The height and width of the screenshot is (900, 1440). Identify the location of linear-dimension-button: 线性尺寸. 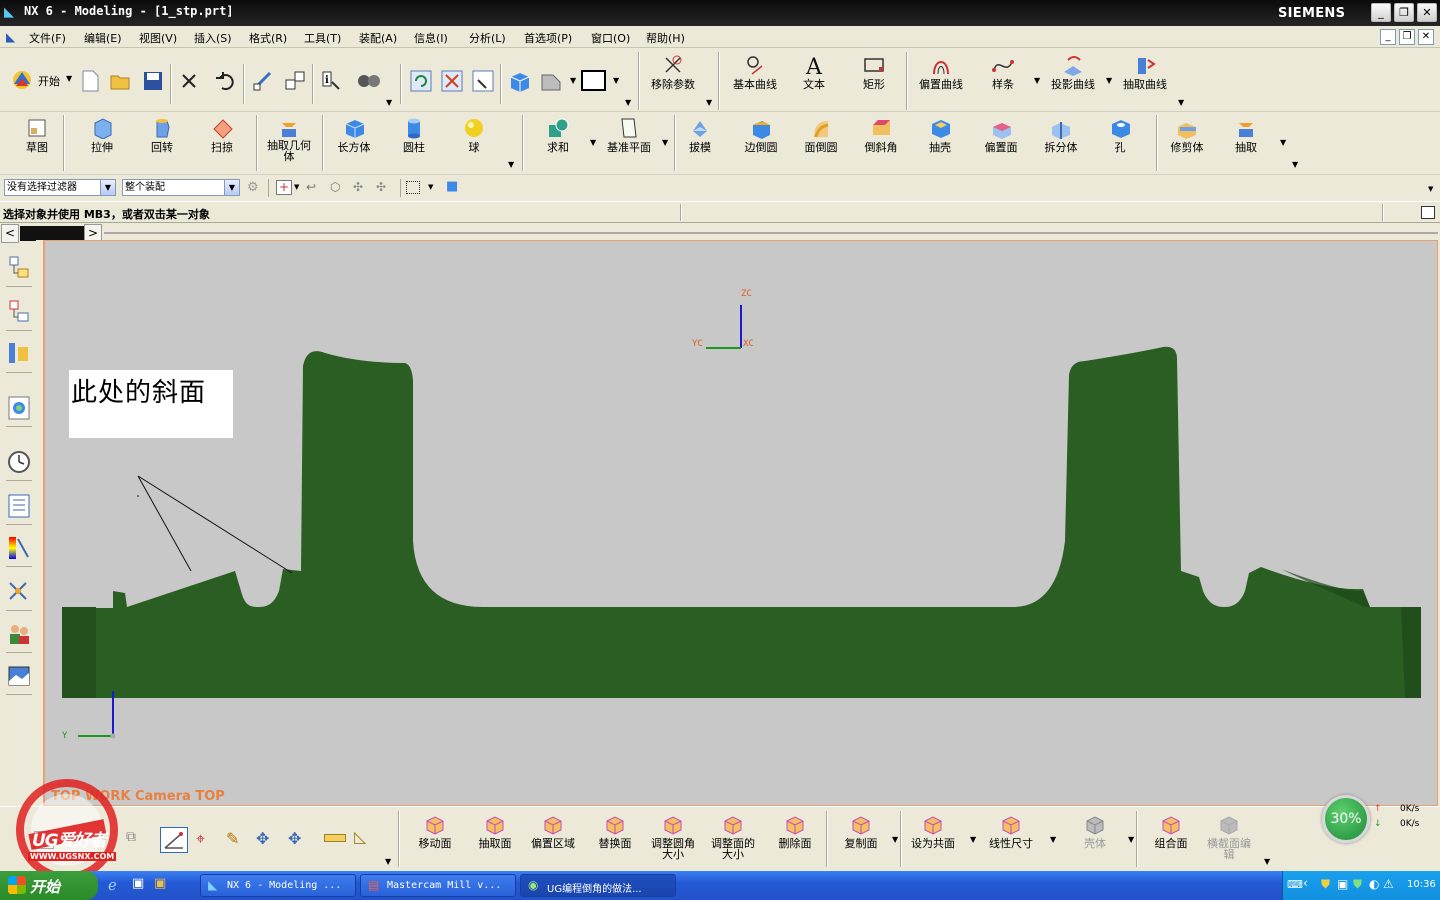
(1011, 831).